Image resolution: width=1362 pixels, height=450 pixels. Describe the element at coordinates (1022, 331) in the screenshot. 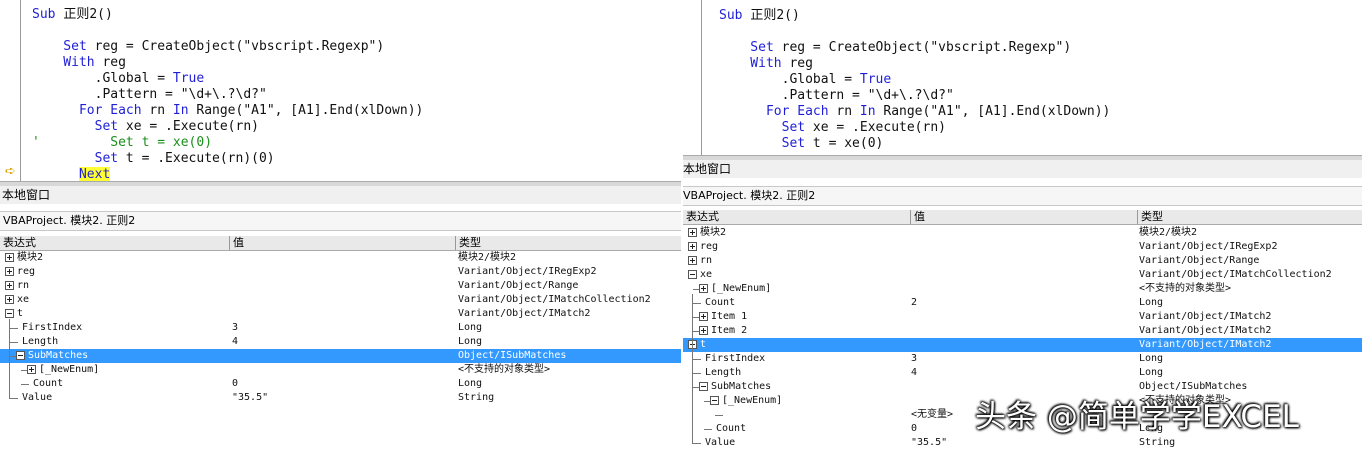

I see `locals-row: Item 2 Variant/Object/IMatch2` at that location.